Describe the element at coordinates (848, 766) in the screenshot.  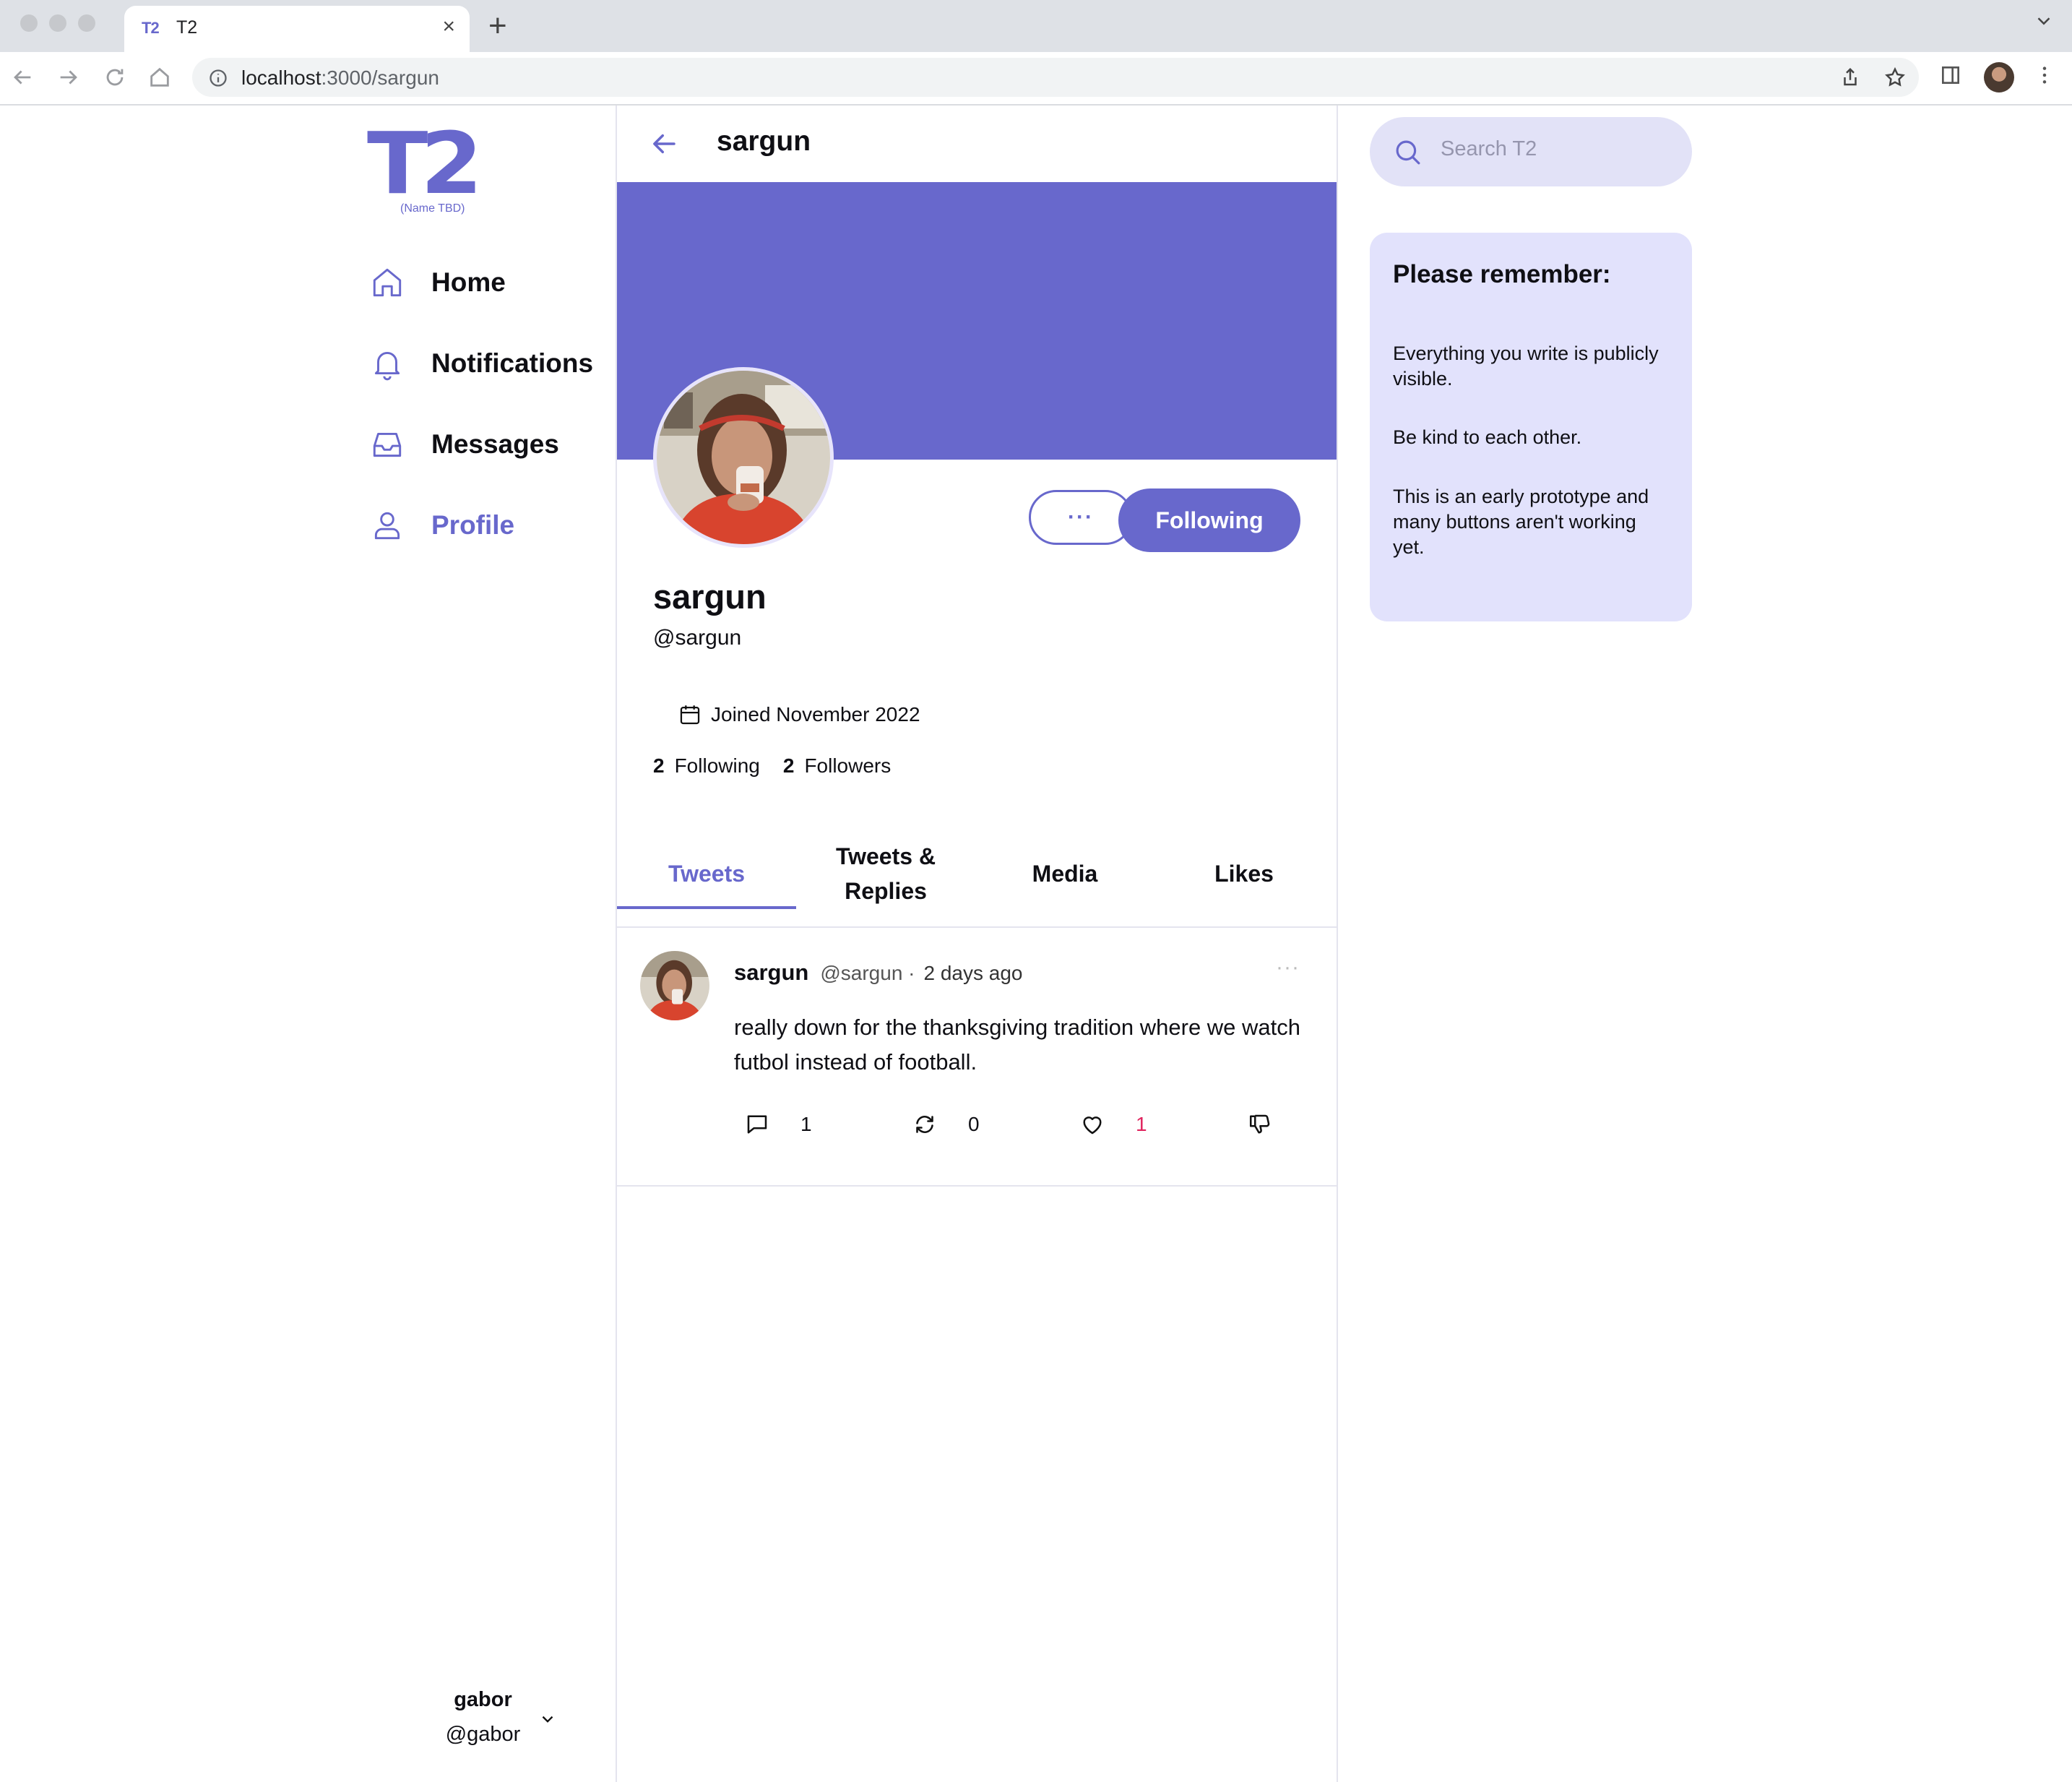
I see `followers-label: Followers` at that location.